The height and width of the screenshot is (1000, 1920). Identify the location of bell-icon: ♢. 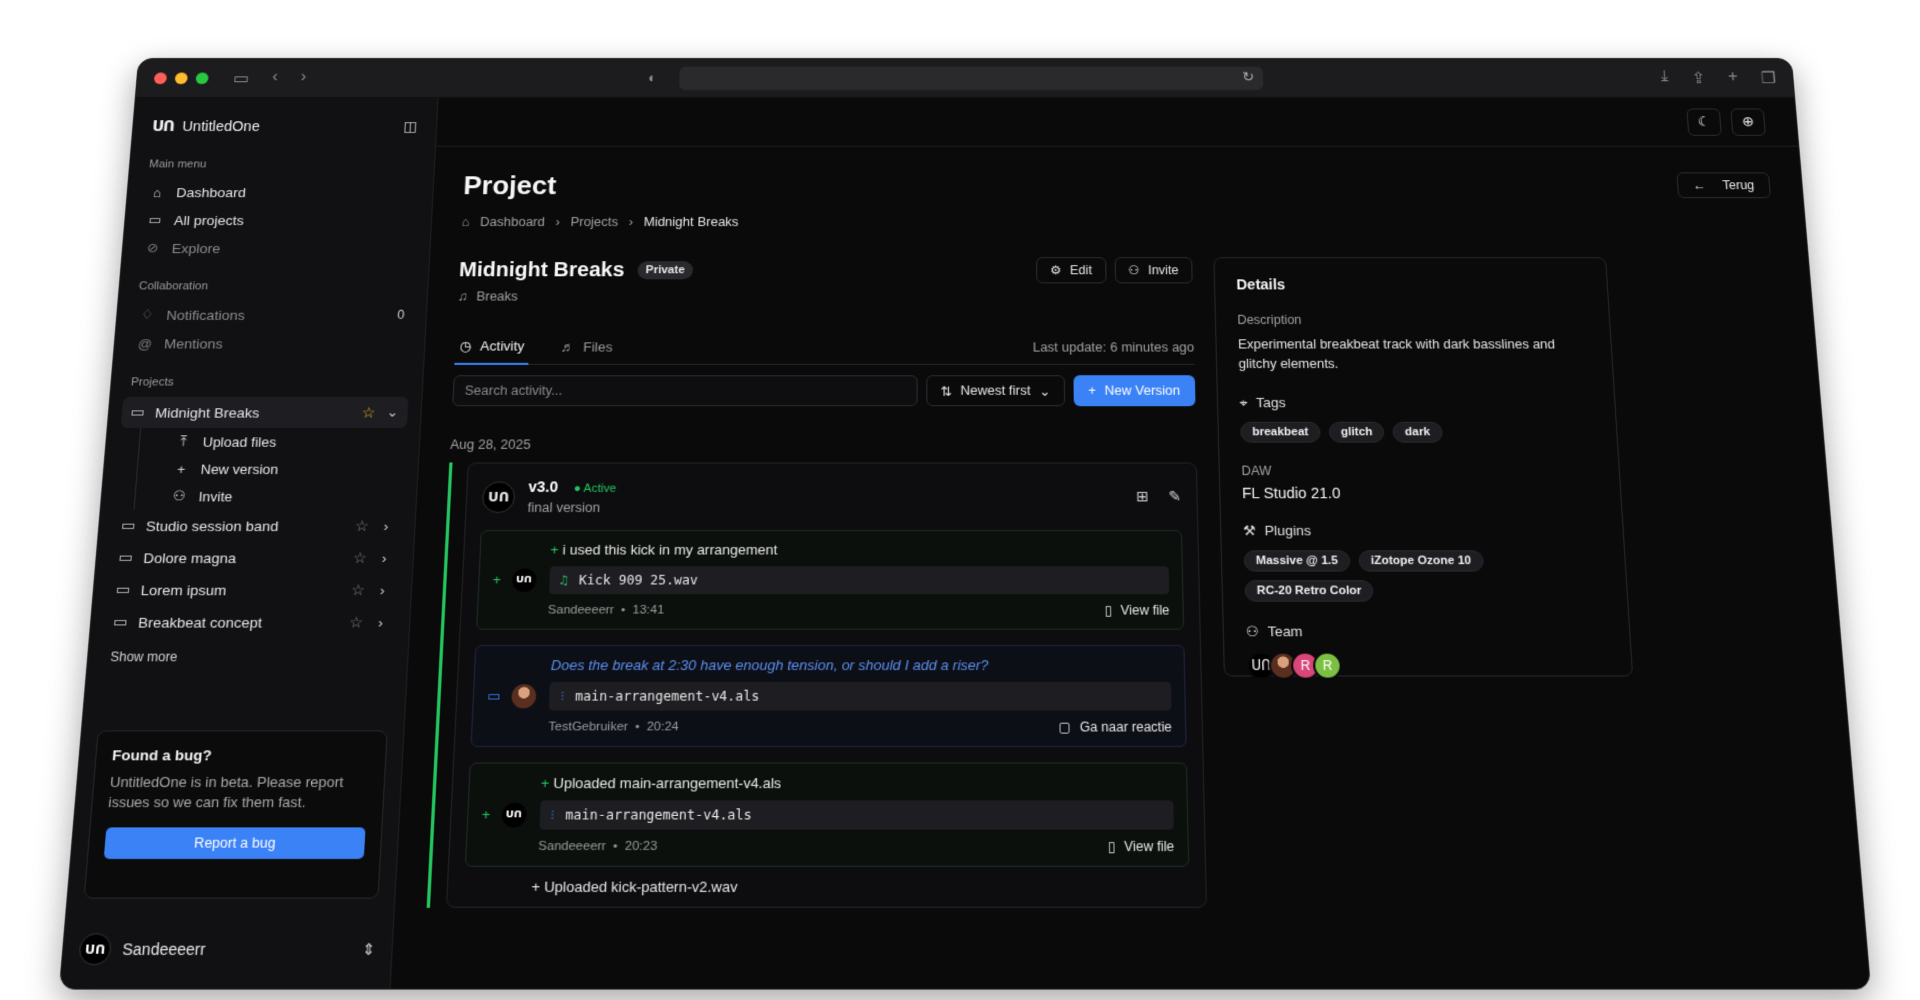
(147, 315).